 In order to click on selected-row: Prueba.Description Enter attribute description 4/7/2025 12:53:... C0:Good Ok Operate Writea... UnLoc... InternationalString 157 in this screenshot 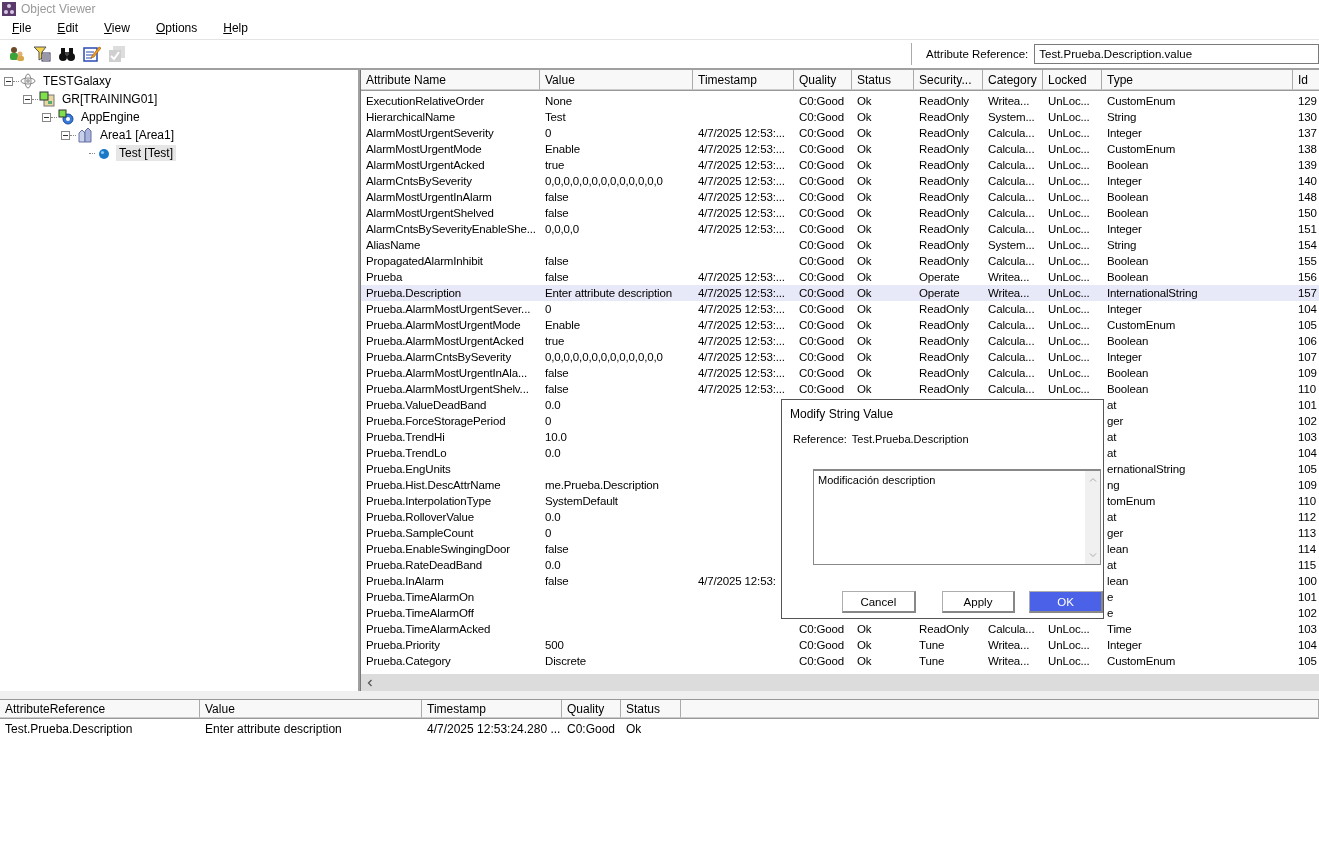, I will do `click(840, 293)`.